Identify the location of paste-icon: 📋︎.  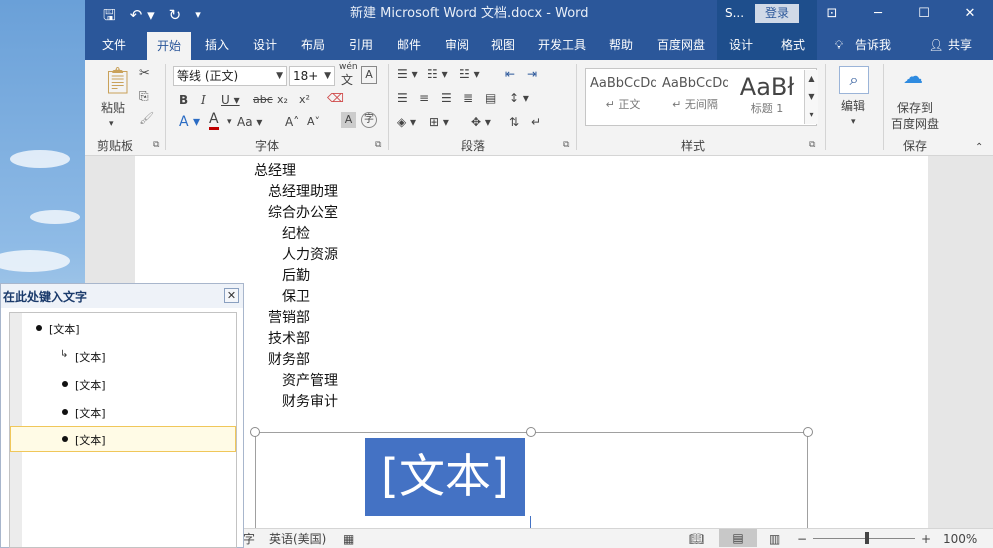
(117, 81).